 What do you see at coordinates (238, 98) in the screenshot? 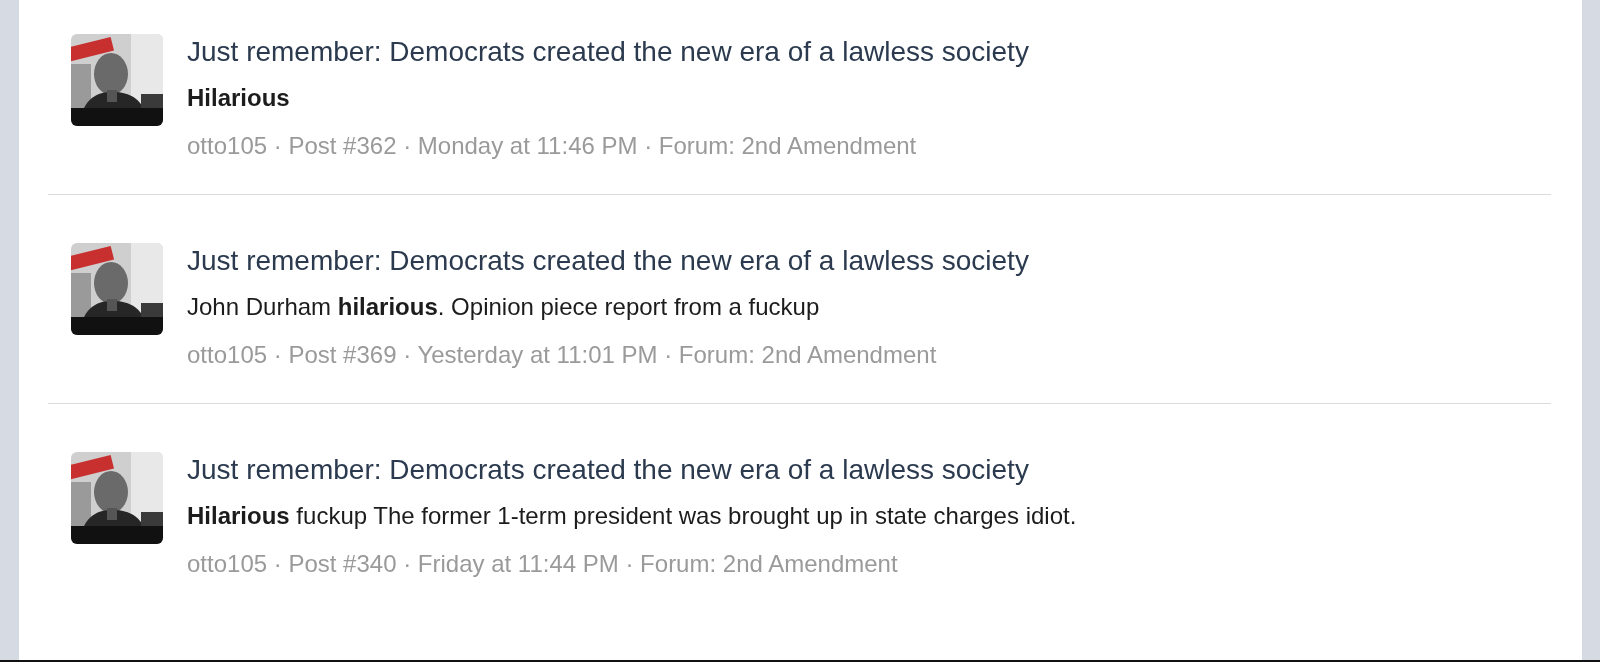
I see `post-snippet: Hilarious` at bounding box center [238, 98].